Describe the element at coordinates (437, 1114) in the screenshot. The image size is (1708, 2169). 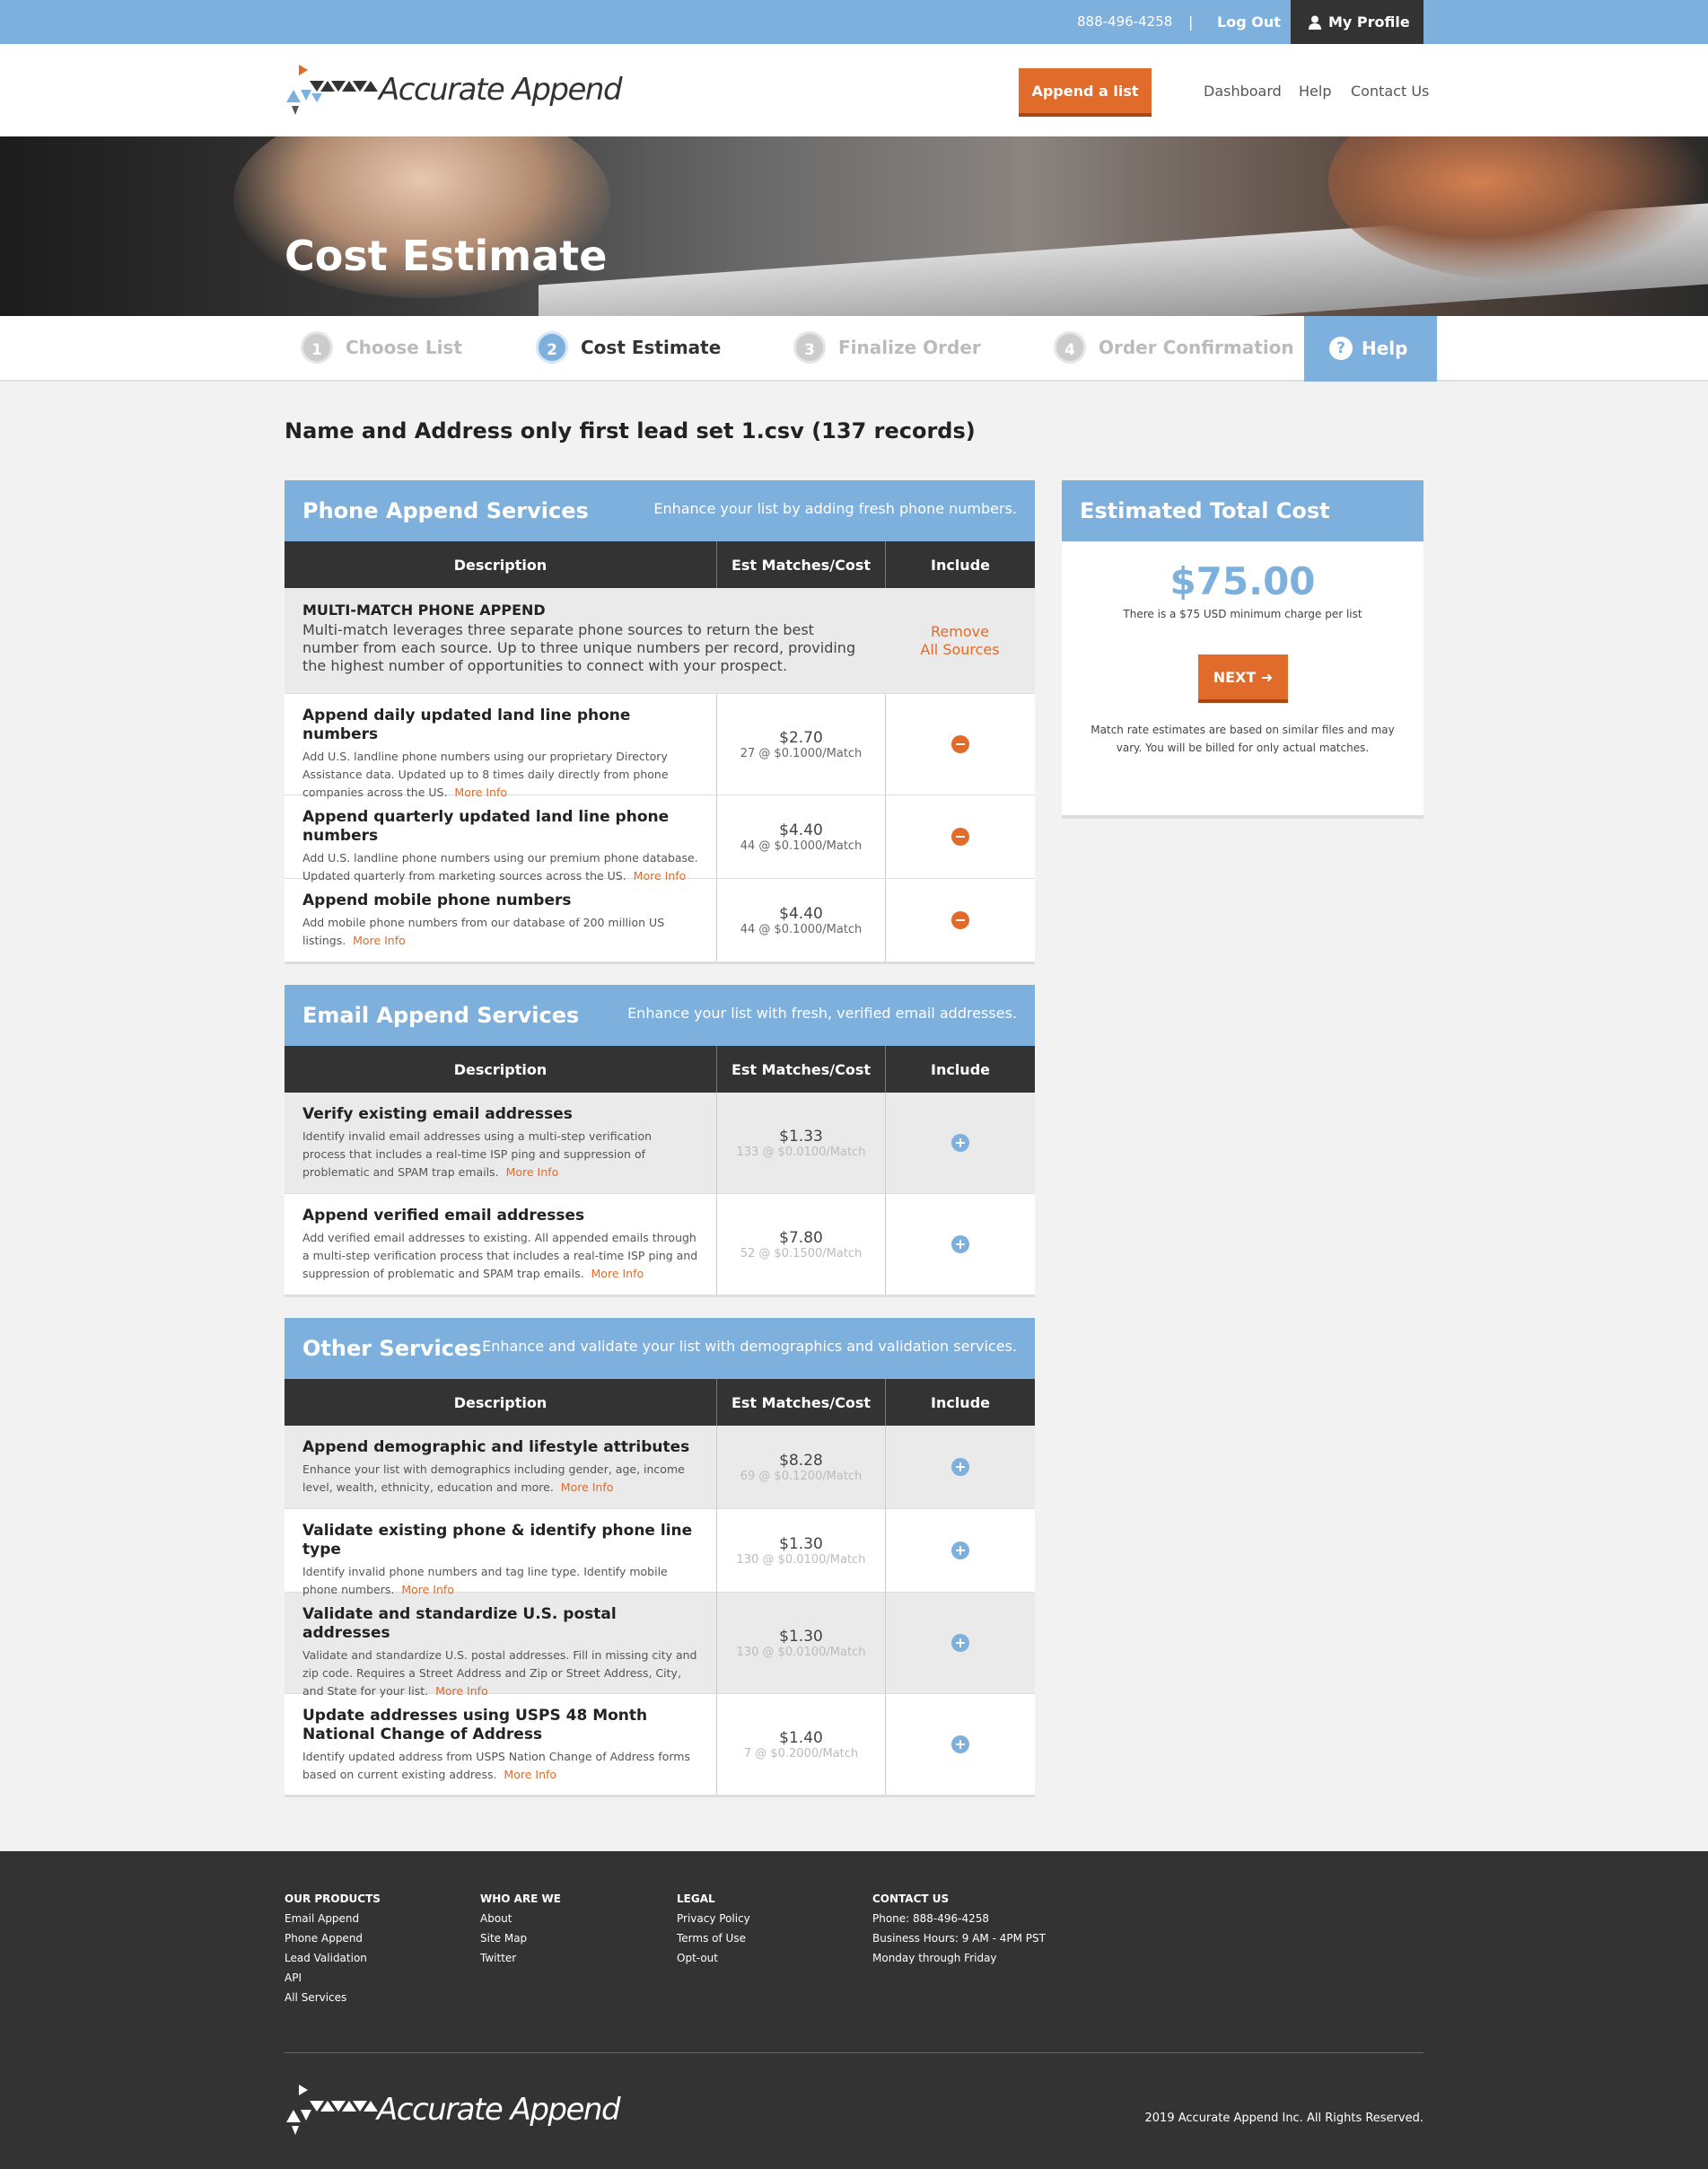
I see `row-title: Verify existing email addresses` at that location.